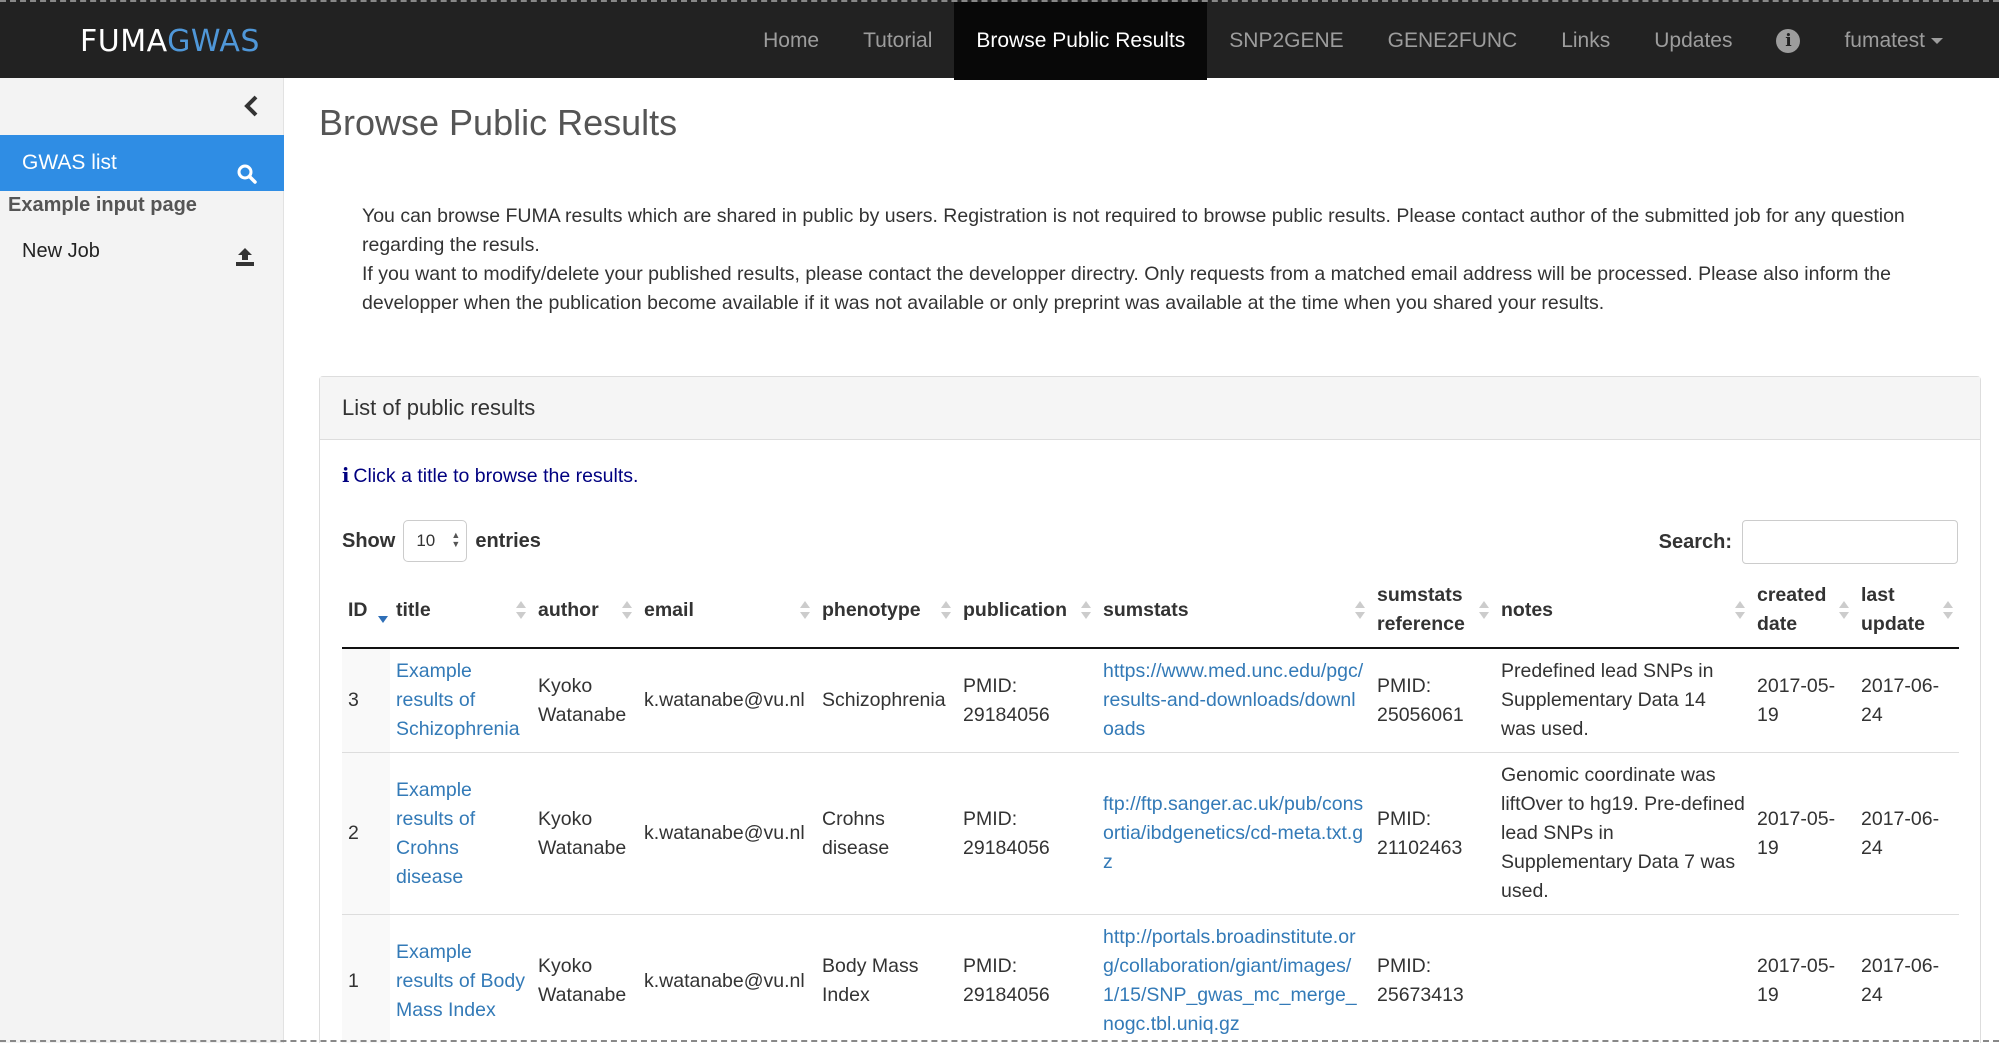  What do you see at coordinates (61, 251) in the screenshot?
I see `sidebar-item-label: New Job` at bounding box center [61, 251].